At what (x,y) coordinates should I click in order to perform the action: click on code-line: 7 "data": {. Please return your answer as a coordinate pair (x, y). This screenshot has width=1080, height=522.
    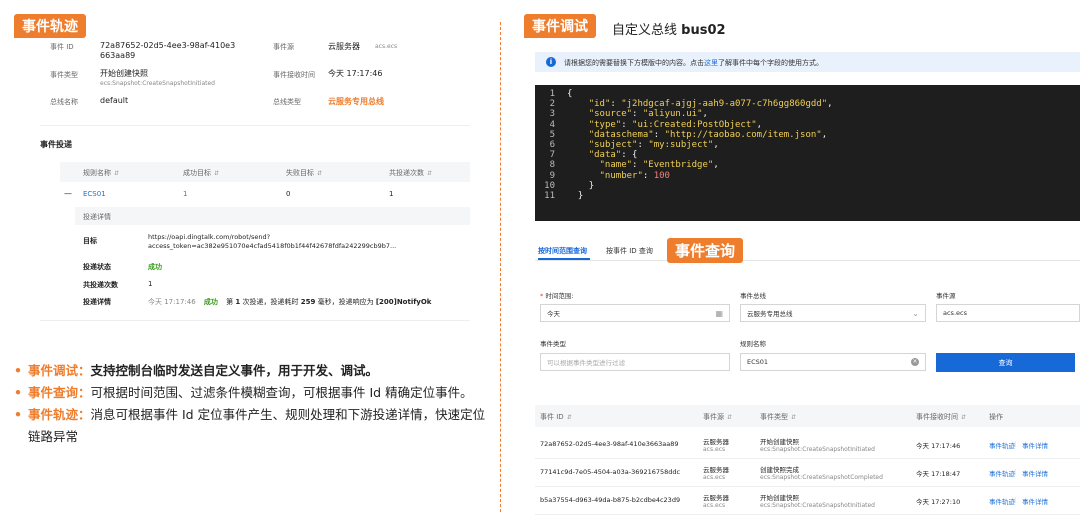
    Looking at the image, I should click on (593, 155).